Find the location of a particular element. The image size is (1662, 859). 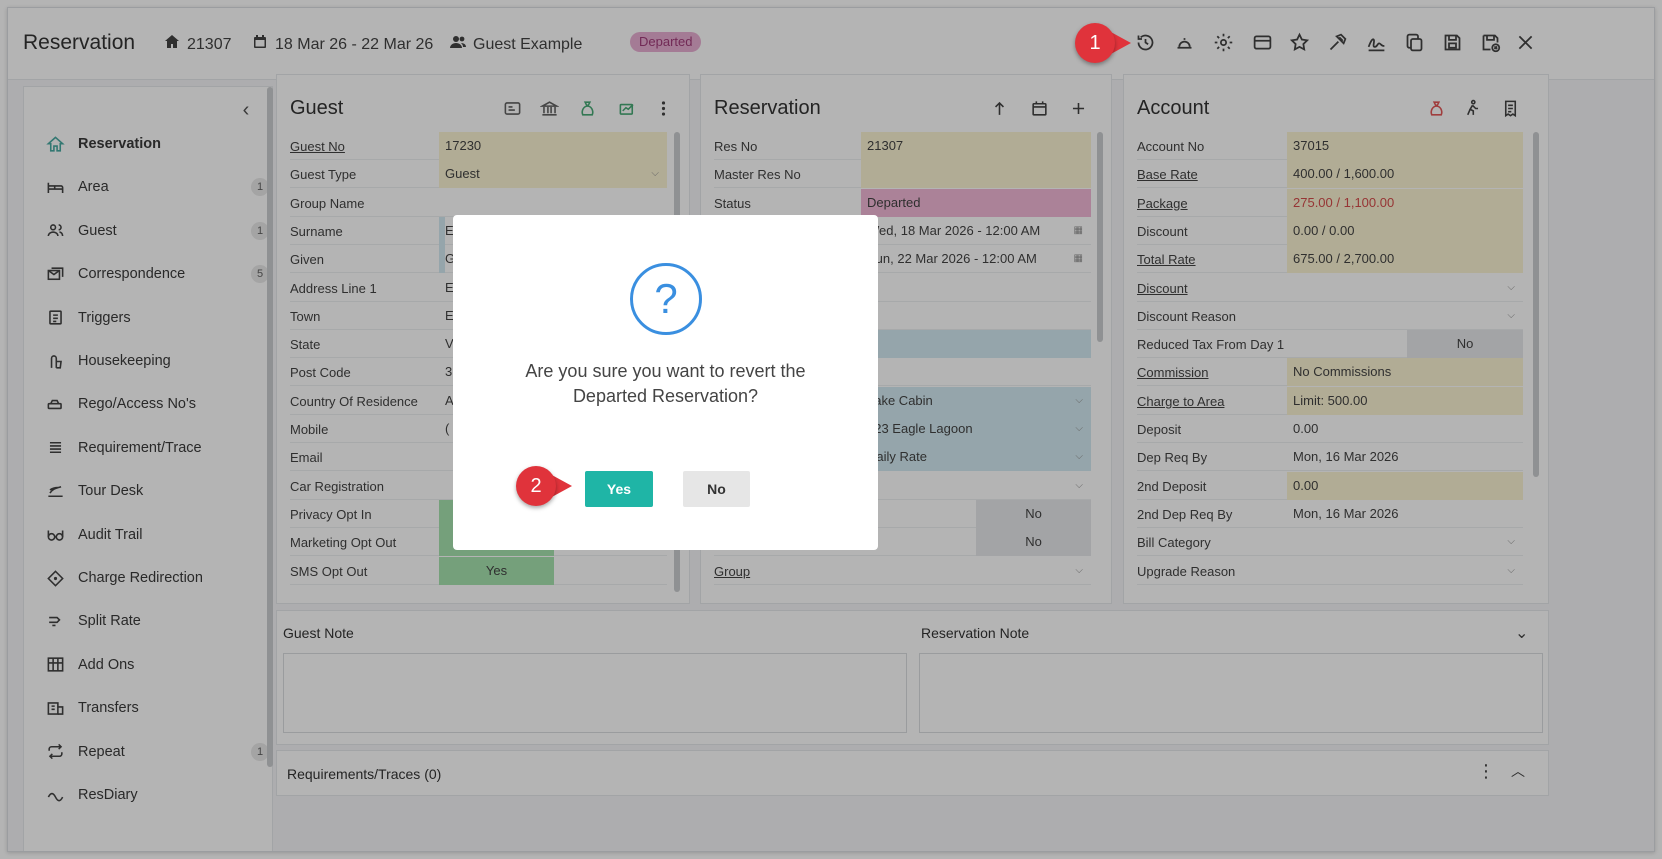

callout-1: 1 is located at coordinates (1104, 43).